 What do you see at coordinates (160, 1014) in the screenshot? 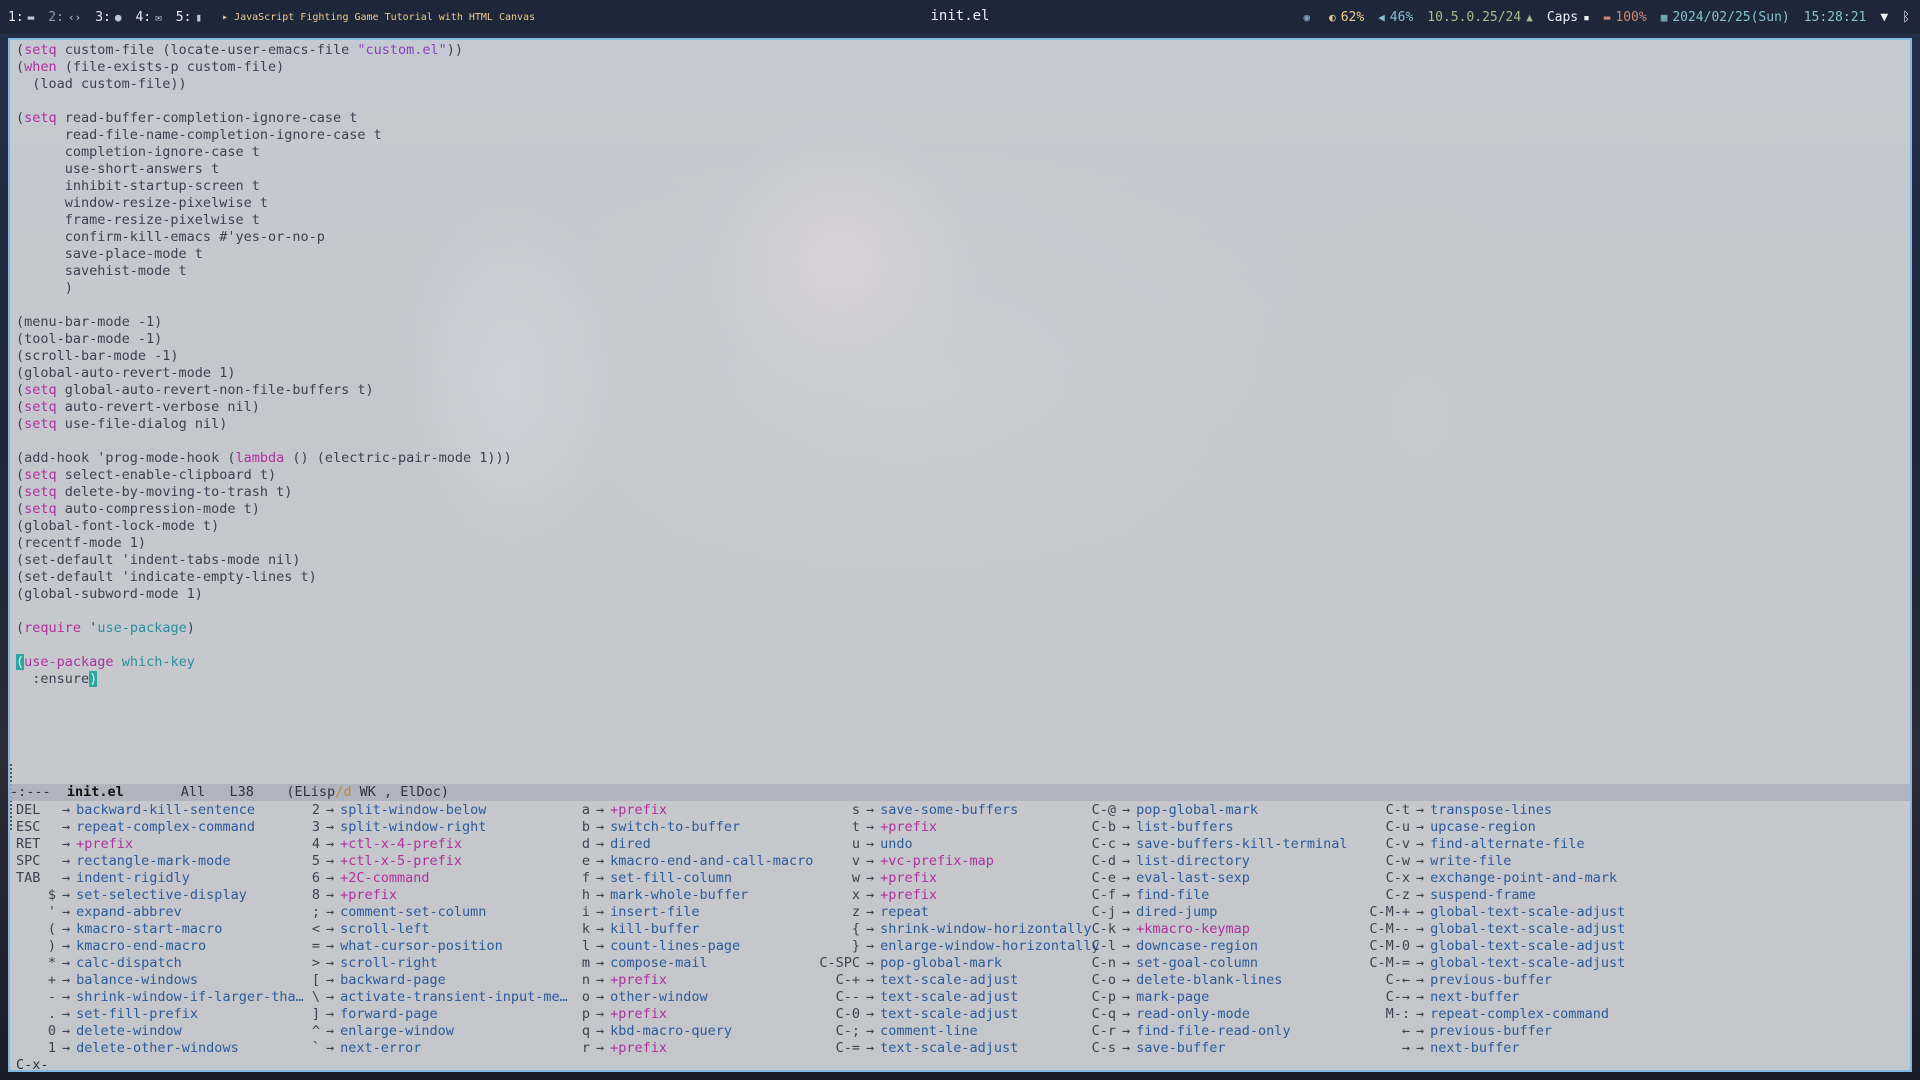
I see `which-key-binding: . → set-fill-prefix` at bounding box center [160, 1014].